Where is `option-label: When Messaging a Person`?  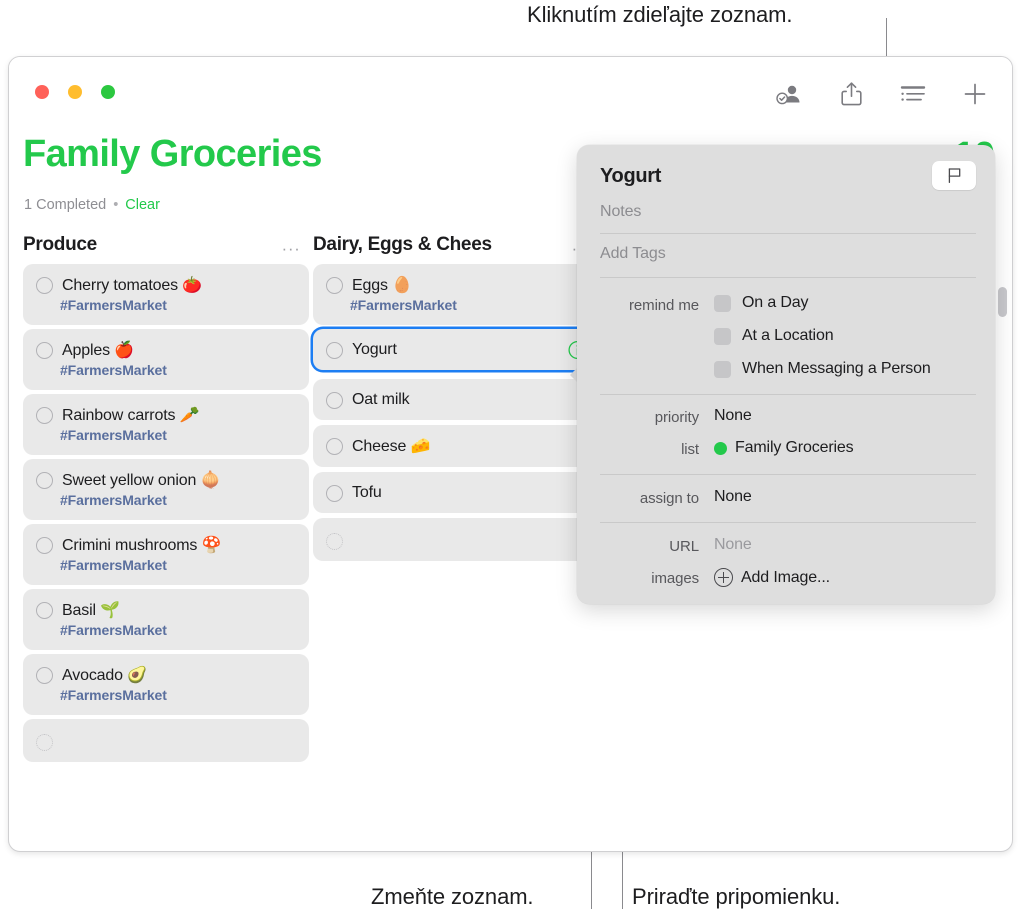
option-label: When Messaging a Person is located at coordinates (836, 368).